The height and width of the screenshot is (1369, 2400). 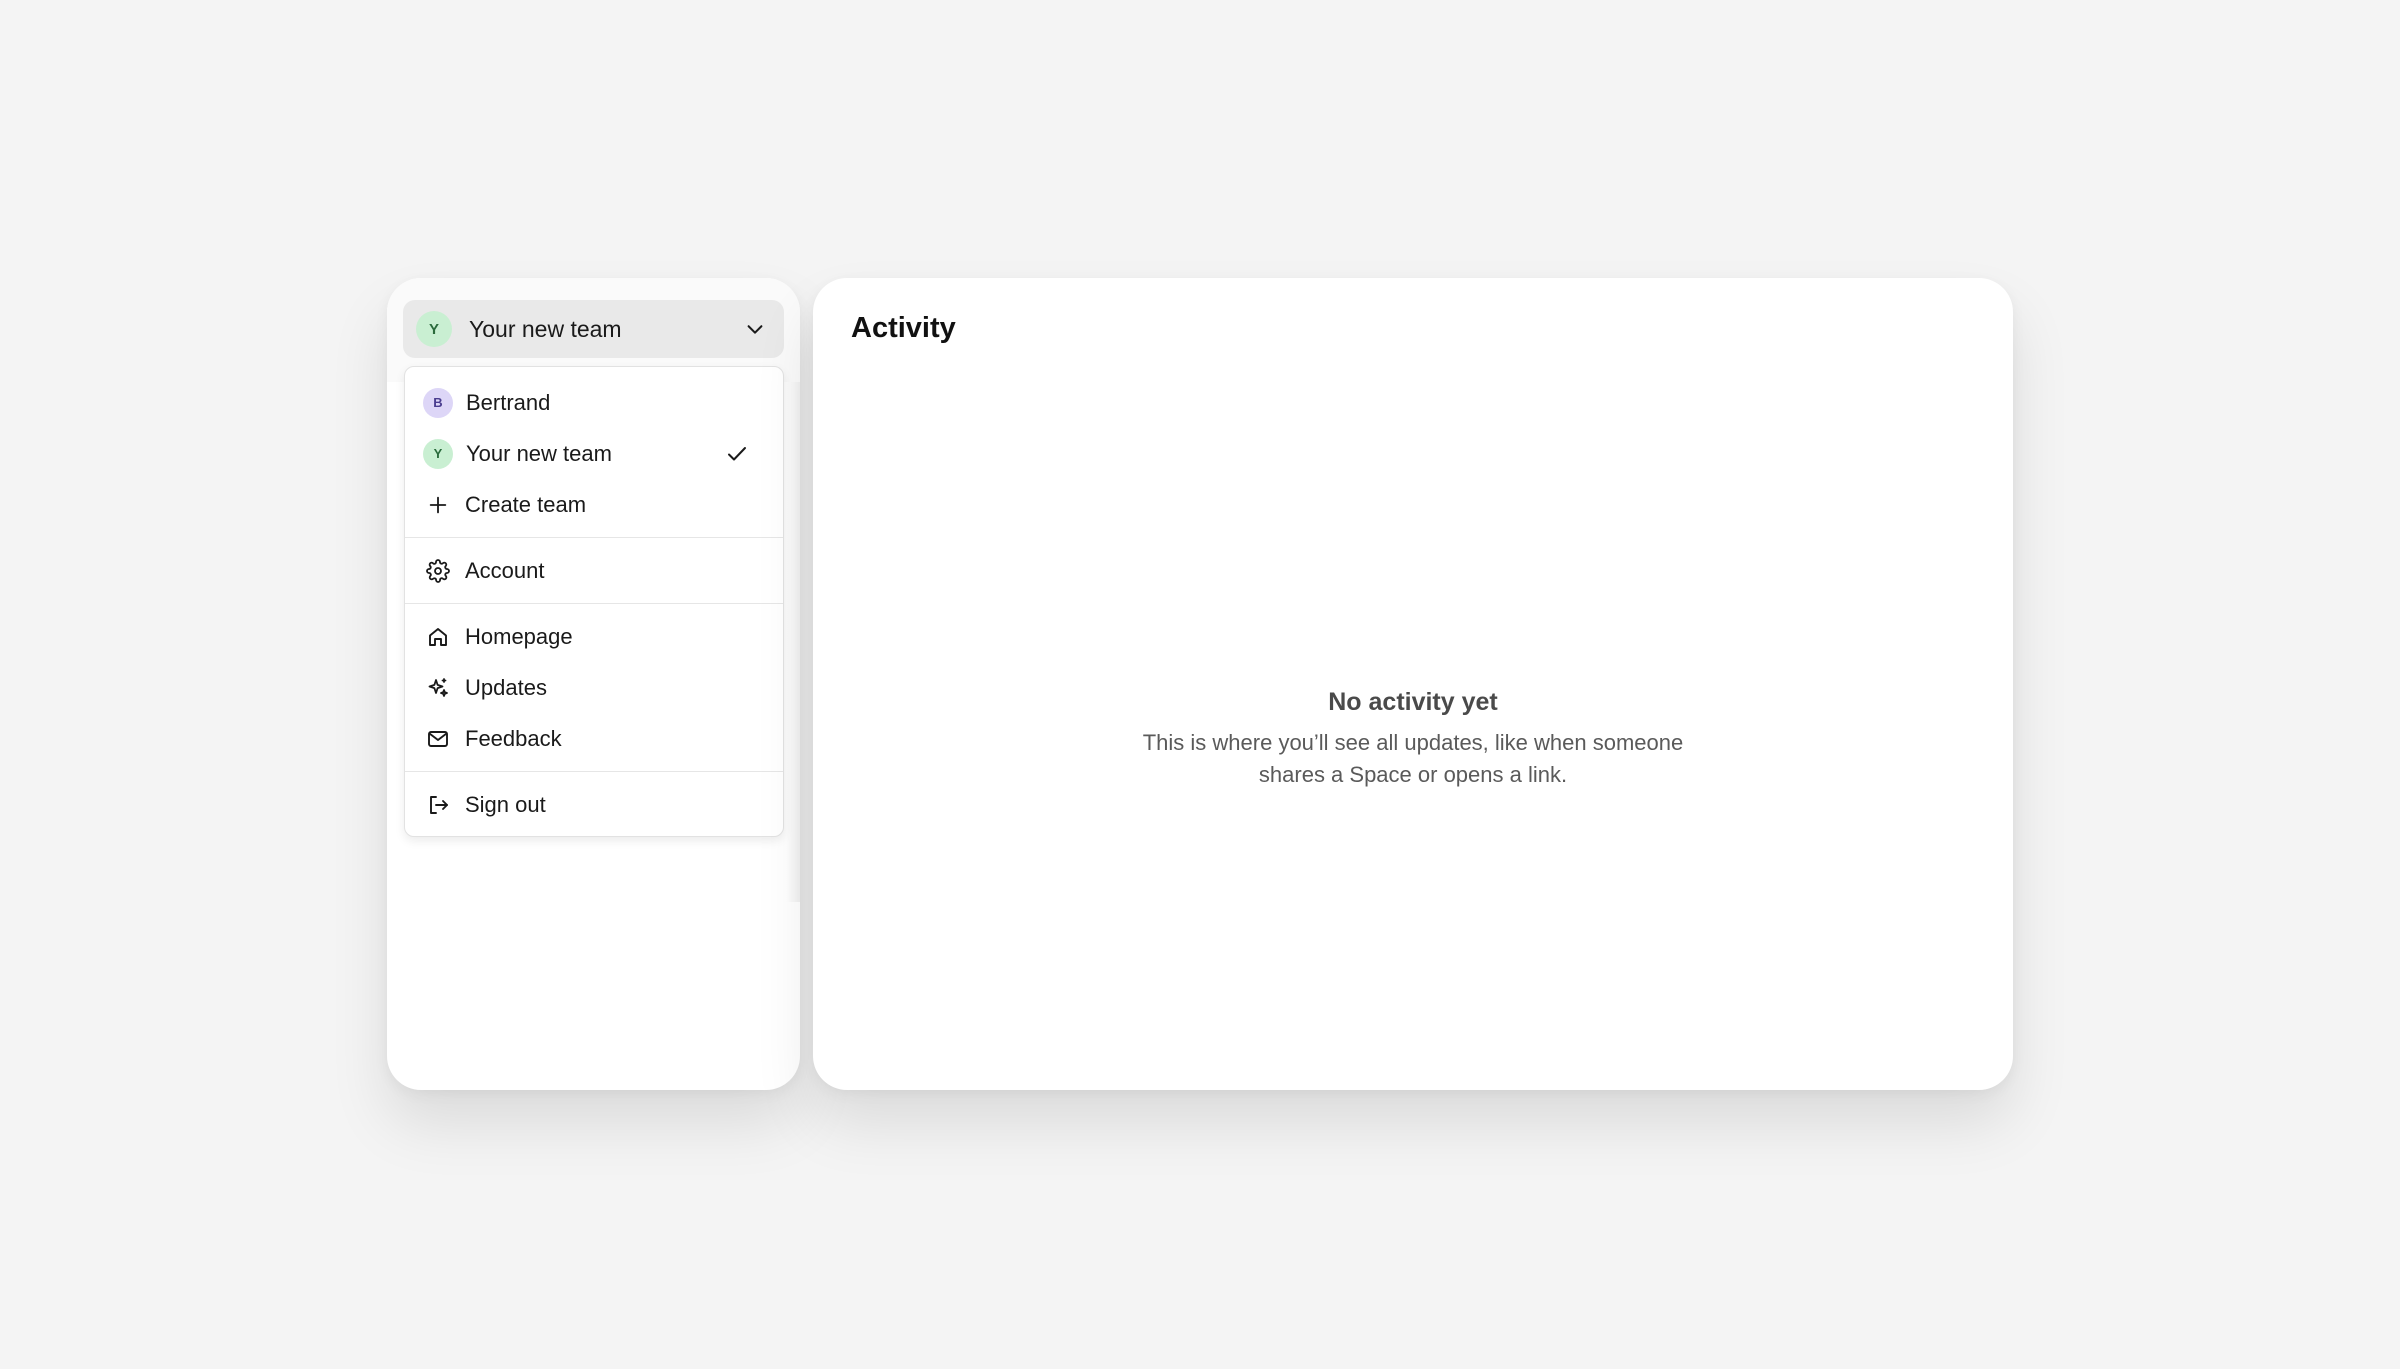 What do you see at coordinates (519, 636) in the screenshot?
I see `menu-item-label: Homepage` at bounding box center [519, 636].